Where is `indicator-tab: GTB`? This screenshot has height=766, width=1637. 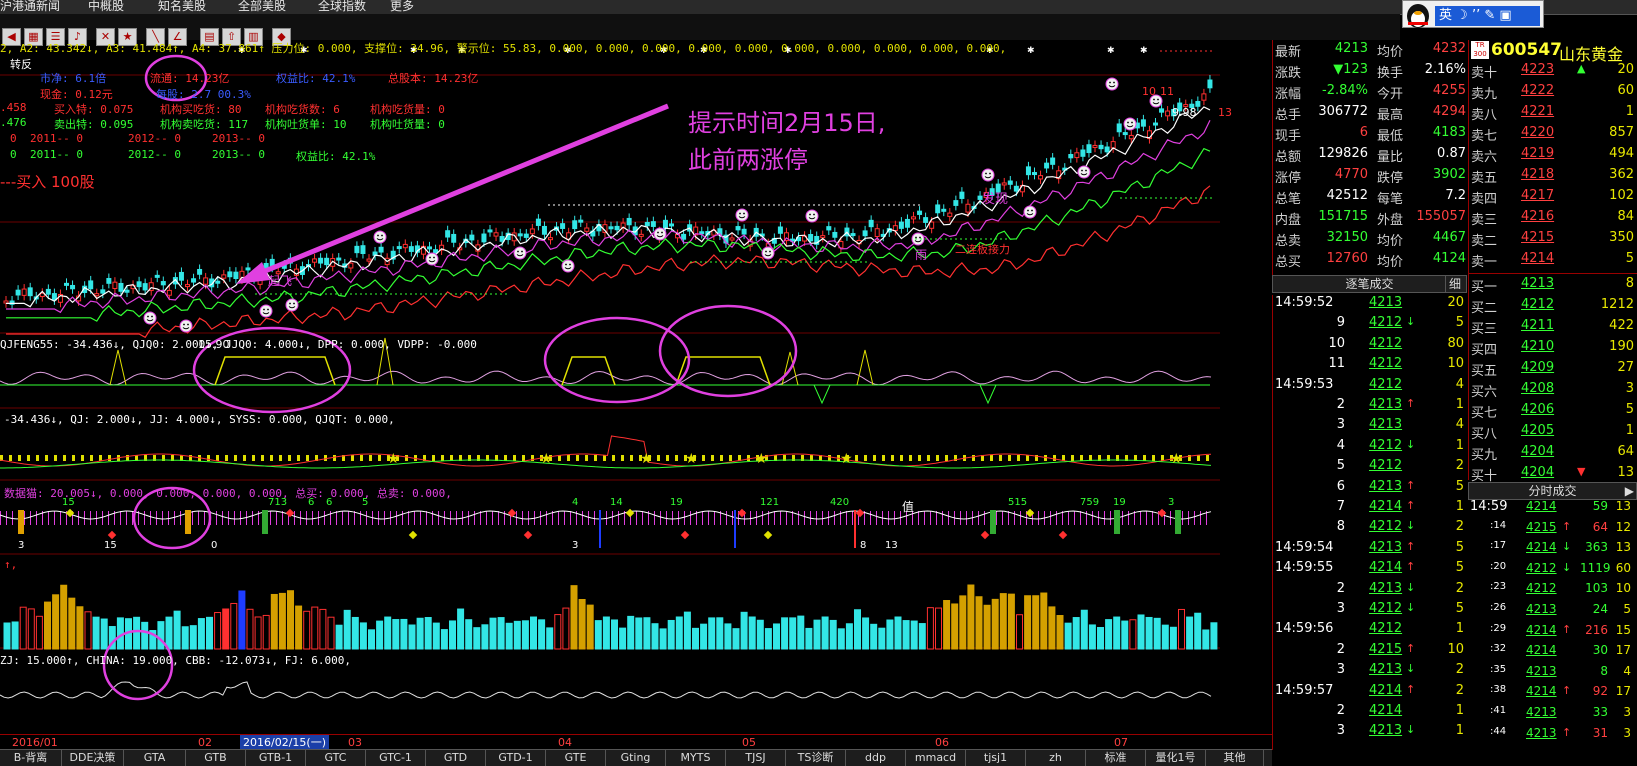 indicator-tab: GTB is located at coordinates (216, 758).